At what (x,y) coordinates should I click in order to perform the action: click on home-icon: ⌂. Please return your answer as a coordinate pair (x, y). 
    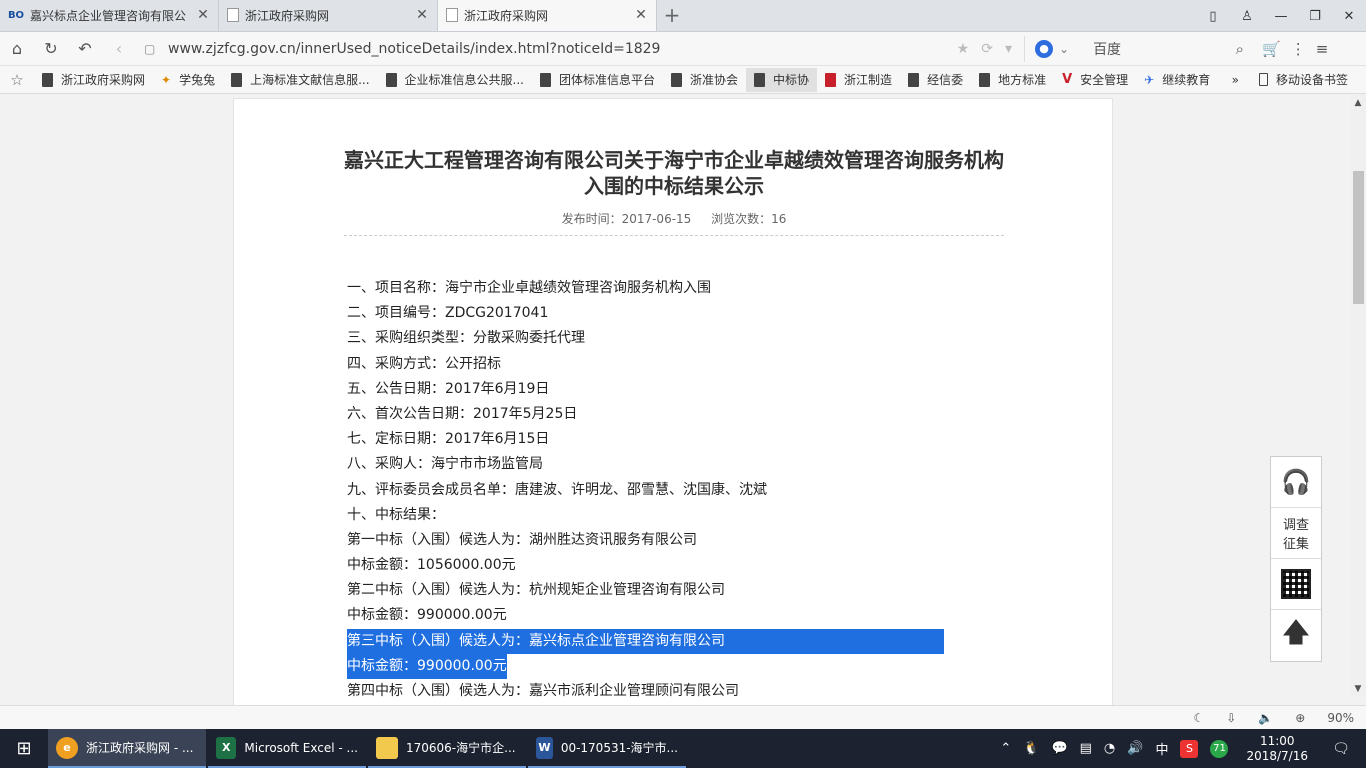
    Looking at the image, I should click on (17, 49).